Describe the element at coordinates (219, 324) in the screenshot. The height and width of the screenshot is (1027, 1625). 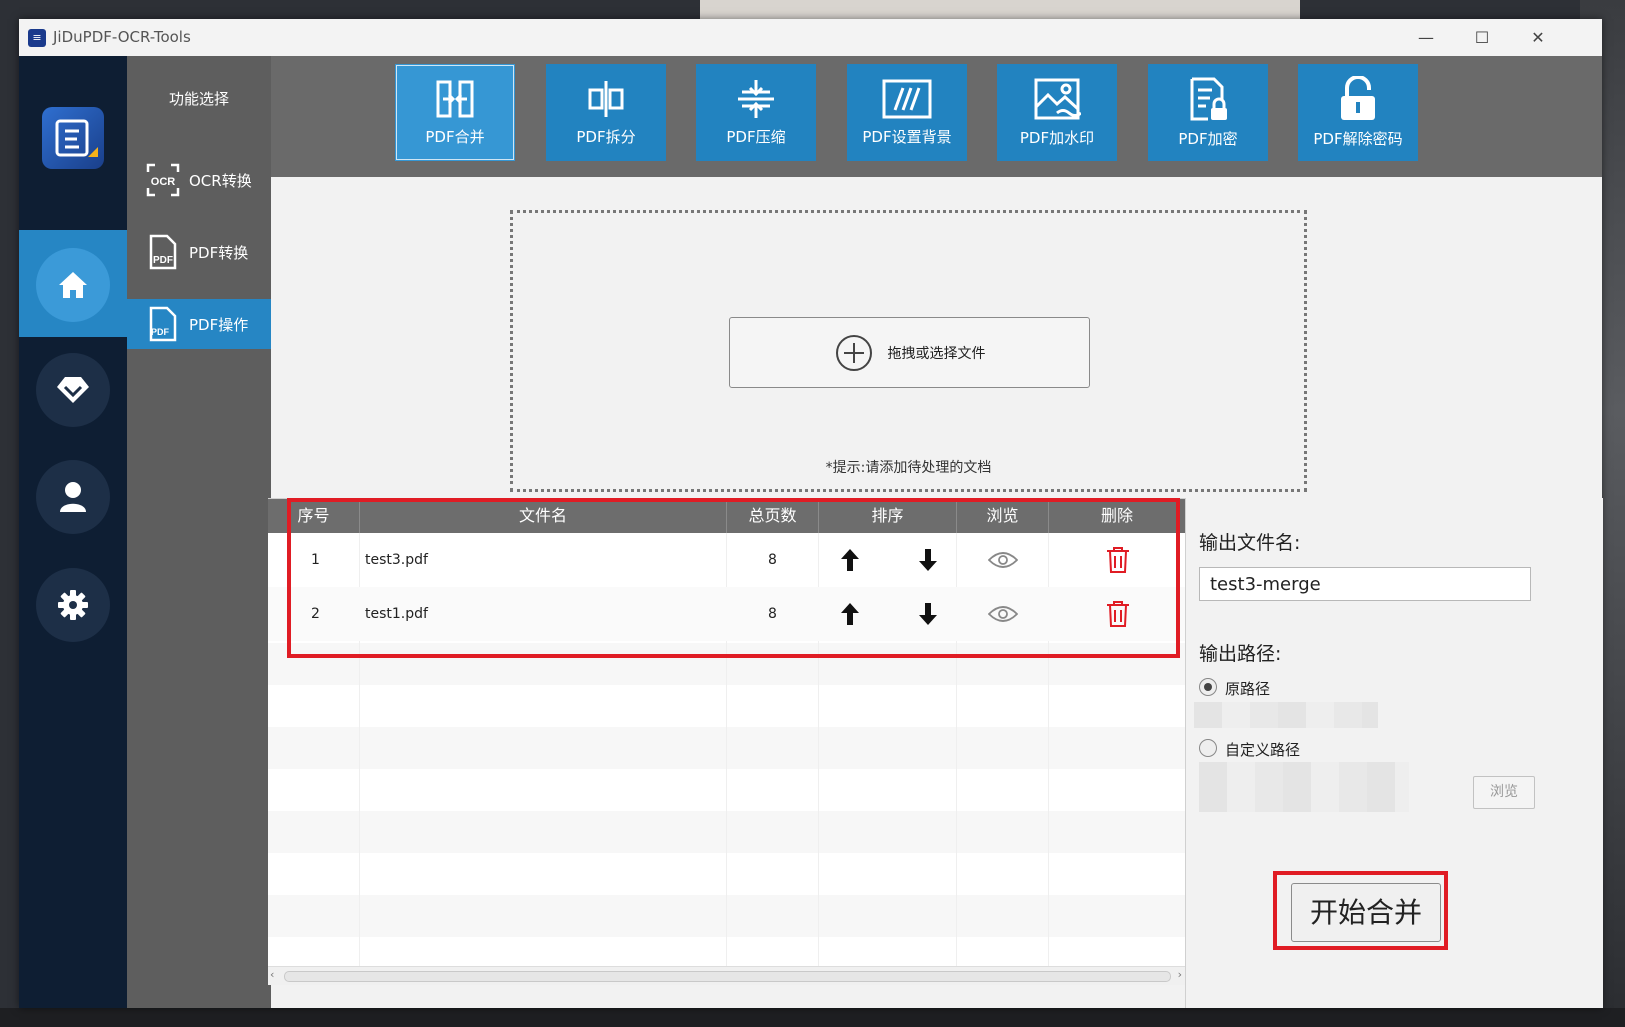
I see `sidebar-item-label: PDF操作` at that location.